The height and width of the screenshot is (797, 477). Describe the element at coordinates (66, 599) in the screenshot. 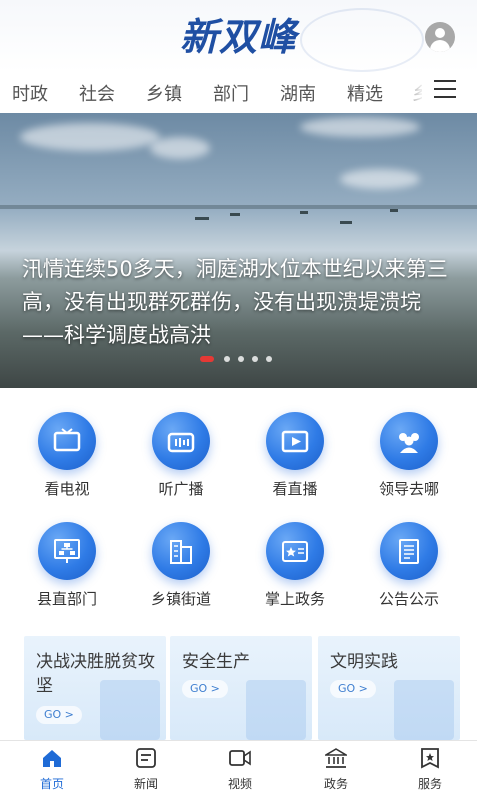

I see `grid-label: 县直部门` at that location.